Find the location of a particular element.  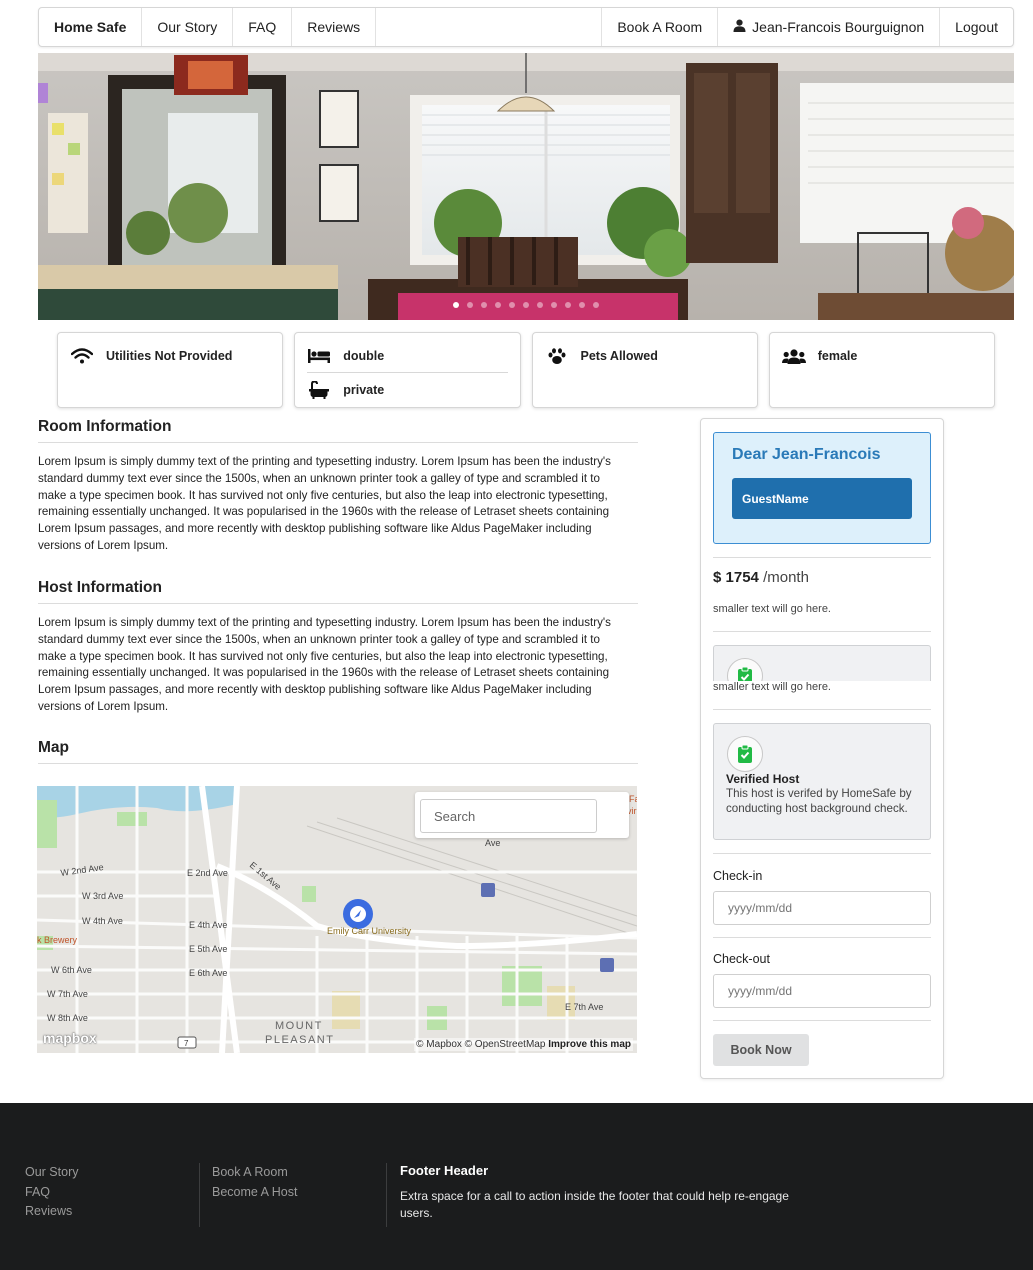

footer-link-our-story: Our Story is located at coordinates (52, 1173).